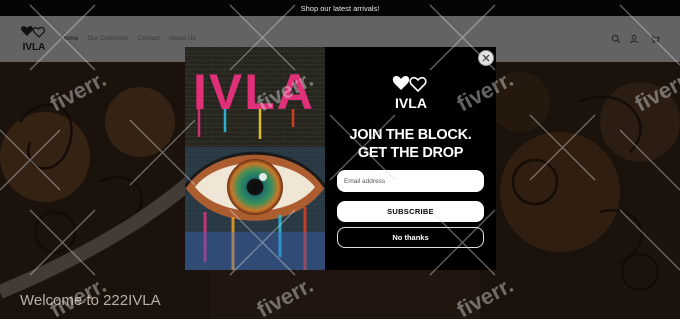  Describe the element at coordinates (107, 38) in the screenshot. I see `nav-our-collection: Our Collection` at that location.